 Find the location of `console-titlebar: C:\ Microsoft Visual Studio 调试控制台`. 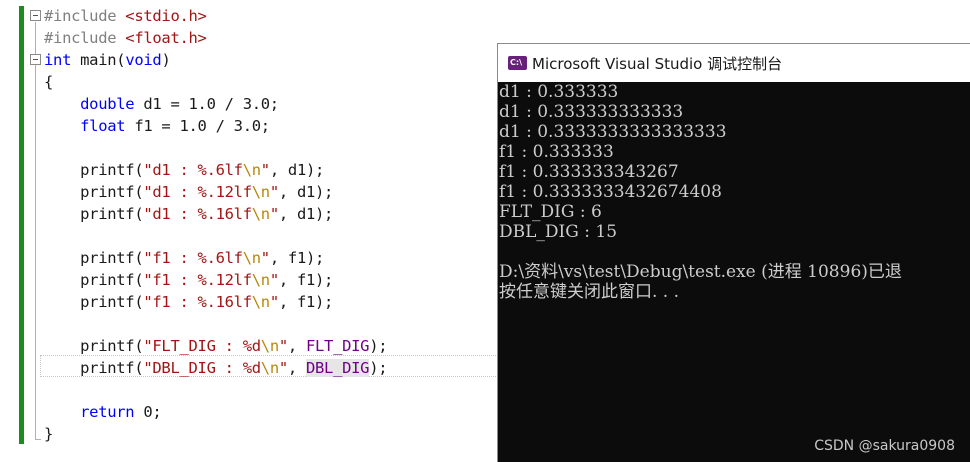

console-titlebar: C:\ Microsoft Visual Studio 调试控制台 is located at coordinates (734, 63).